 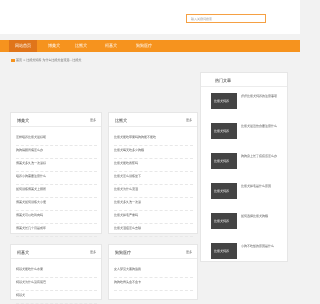 I want to click on search-placeholder: 输入关键词搜索, so click(x=202, y=19).